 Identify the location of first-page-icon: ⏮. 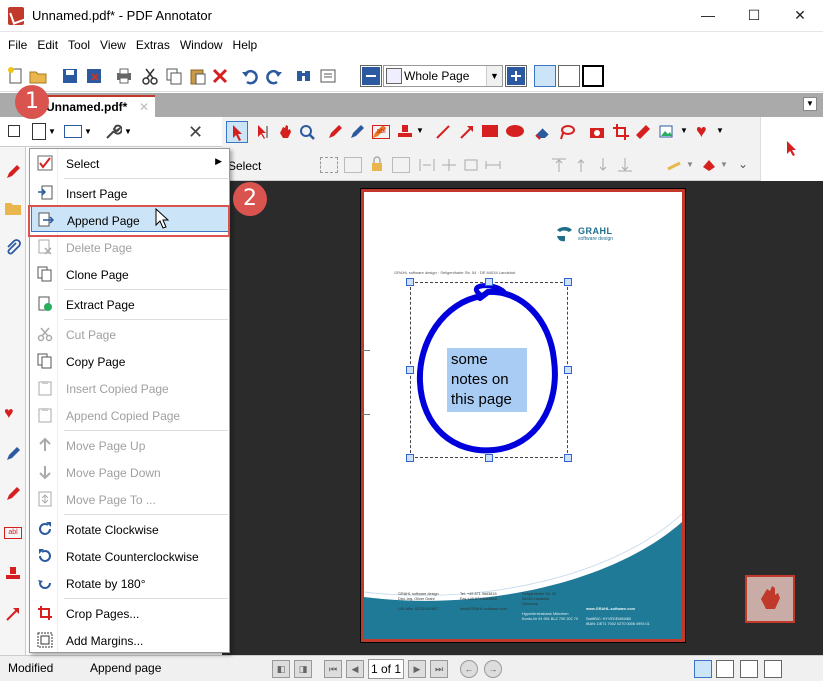
(333, 669).